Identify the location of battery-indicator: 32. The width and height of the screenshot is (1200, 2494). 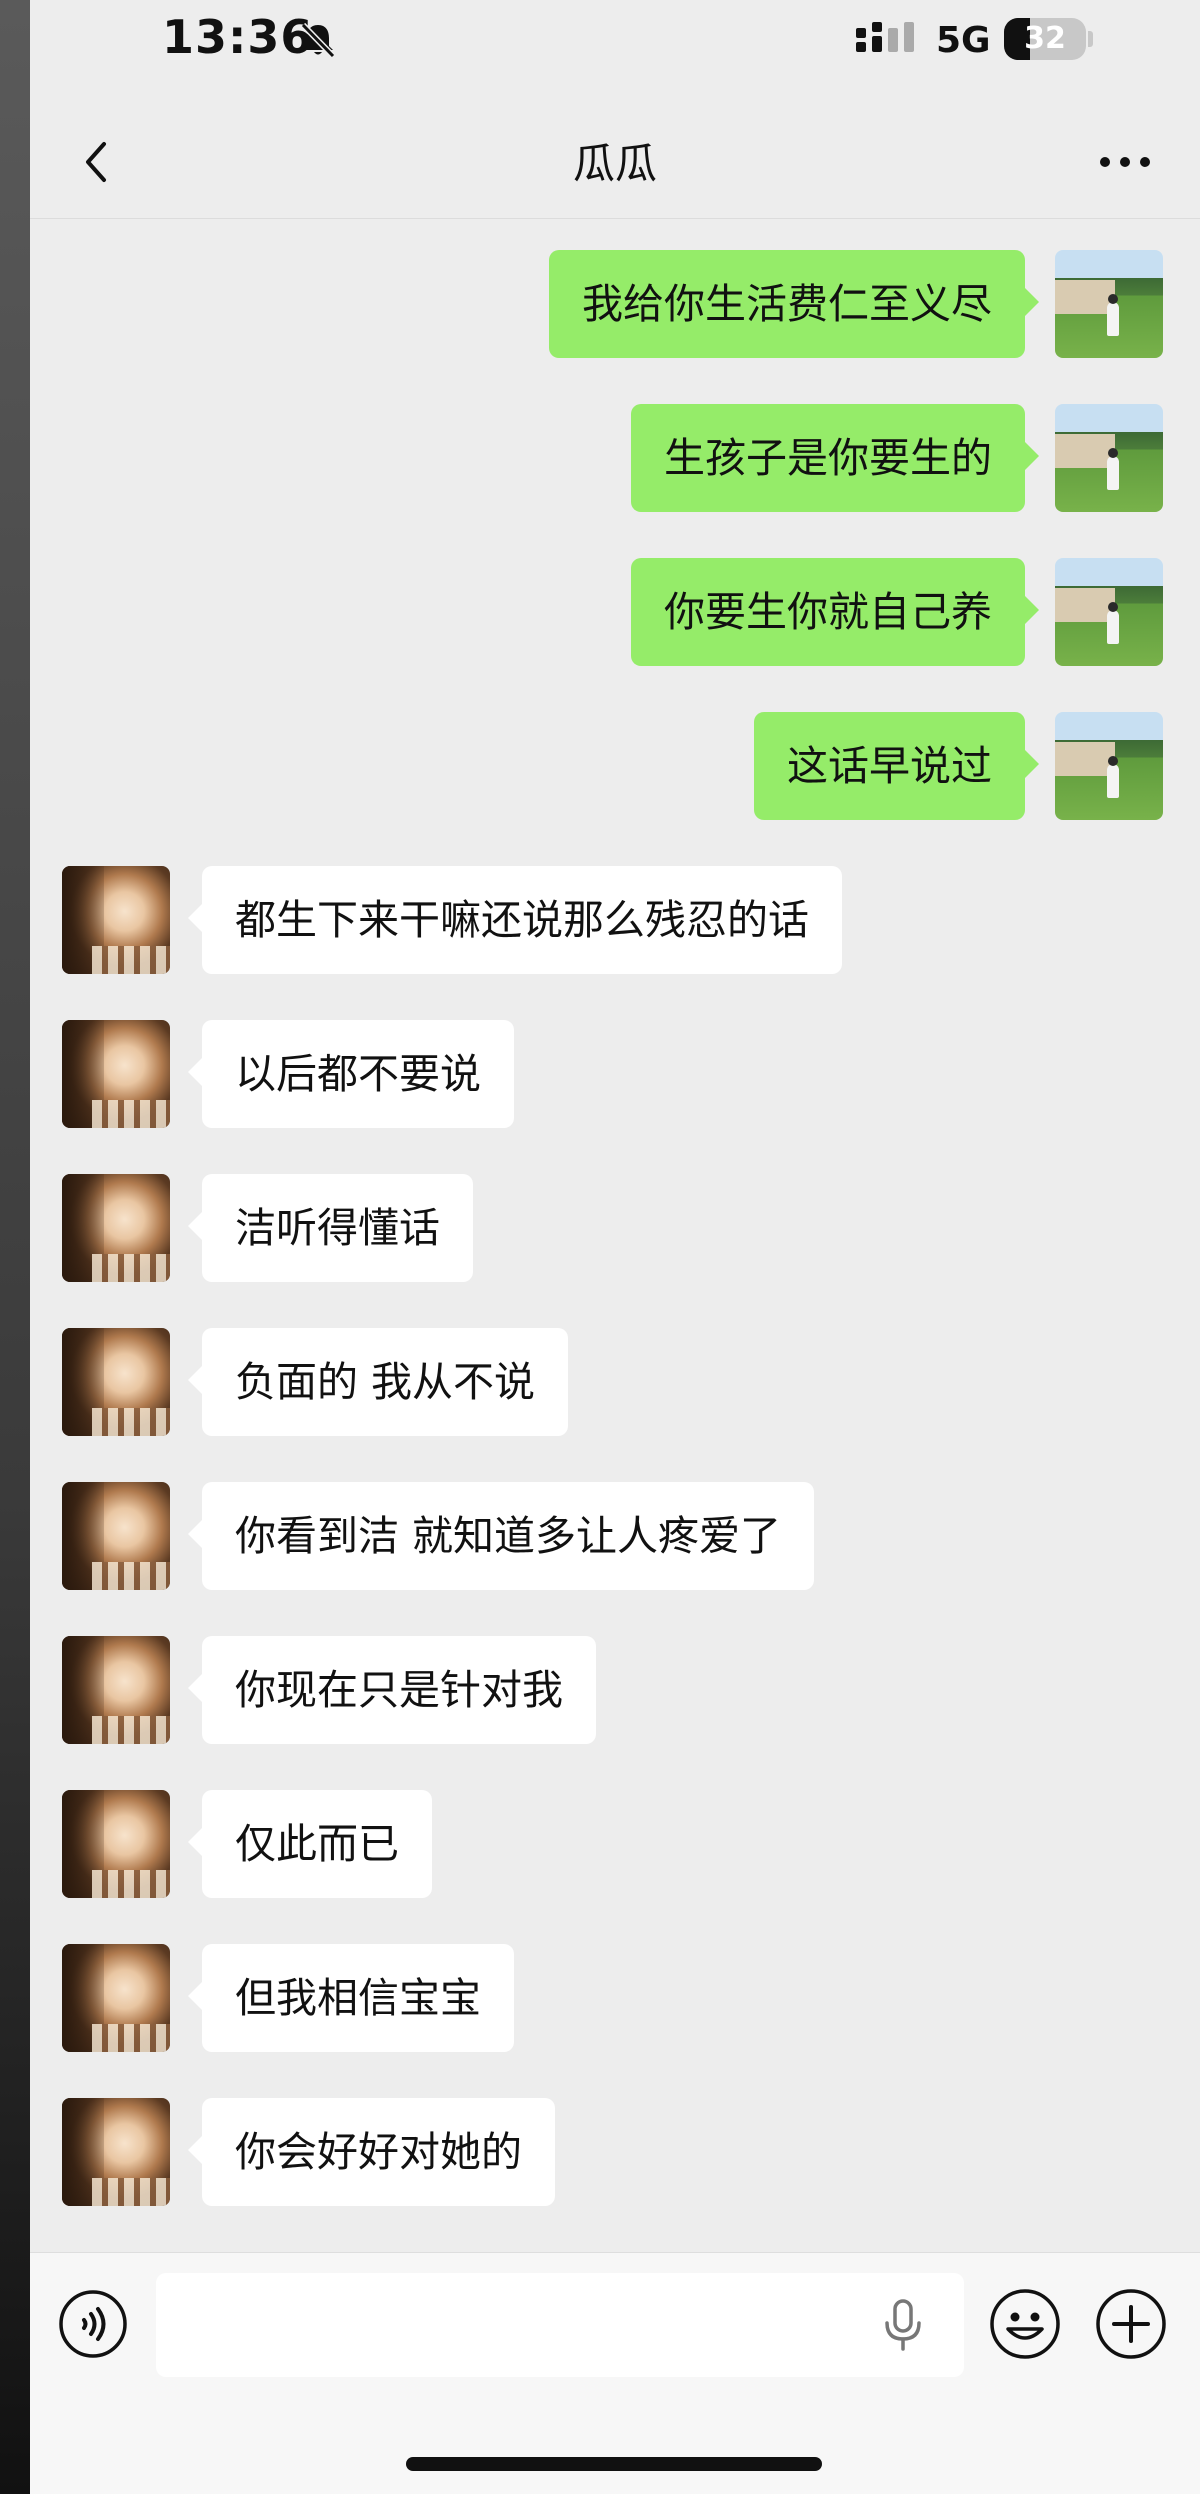
(1045, 39).